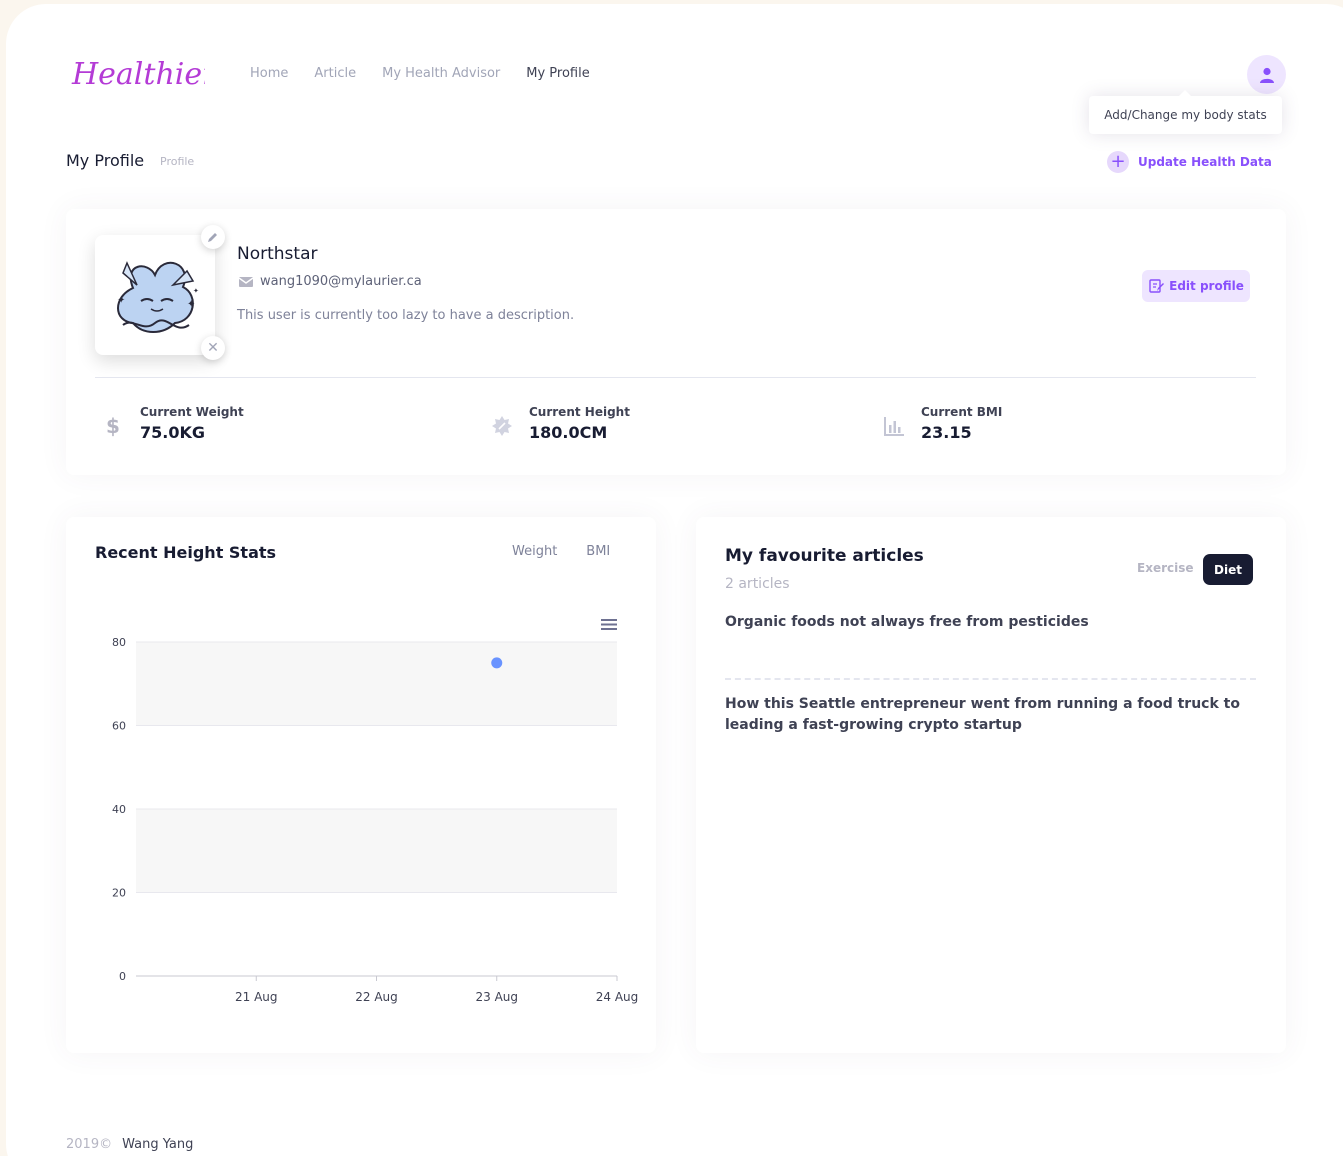 Image resolution: width=1343 pixels, height=1156 pixels. I want to click on page-title: My Profile, so click(105, 160).